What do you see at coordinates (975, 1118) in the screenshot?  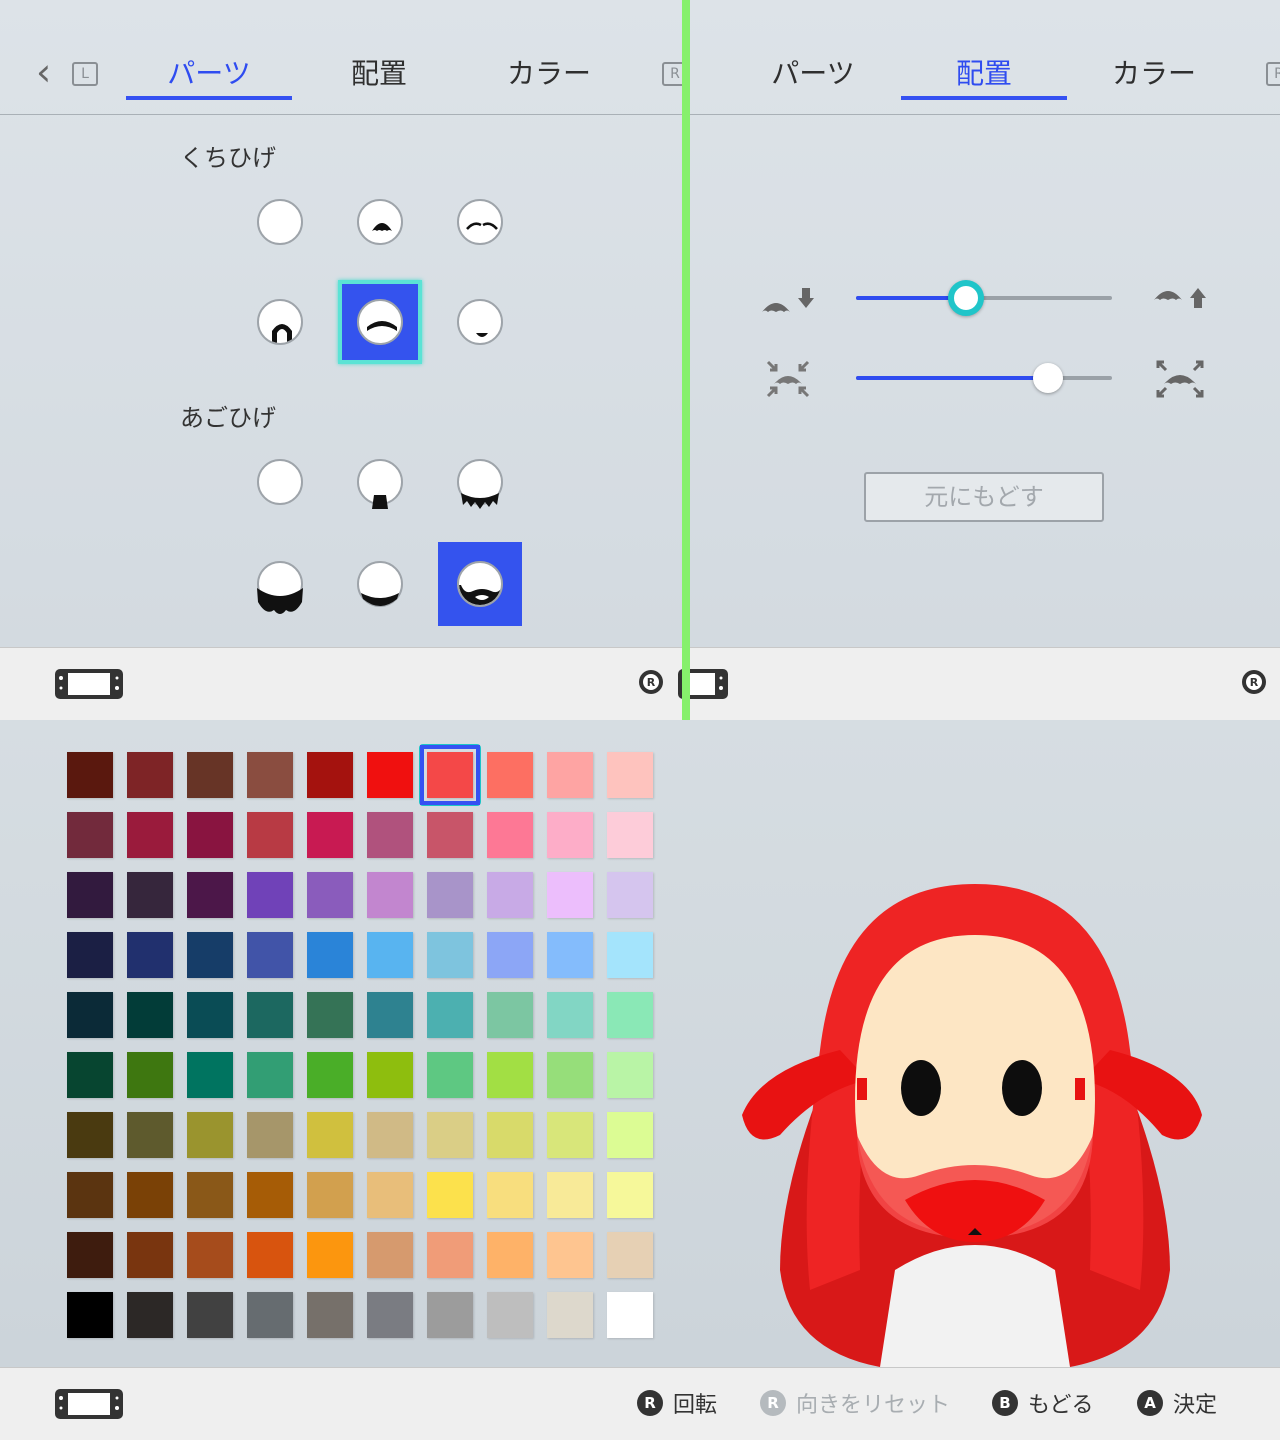 I see `avatar-preview` at bounding box center [975, 1118].